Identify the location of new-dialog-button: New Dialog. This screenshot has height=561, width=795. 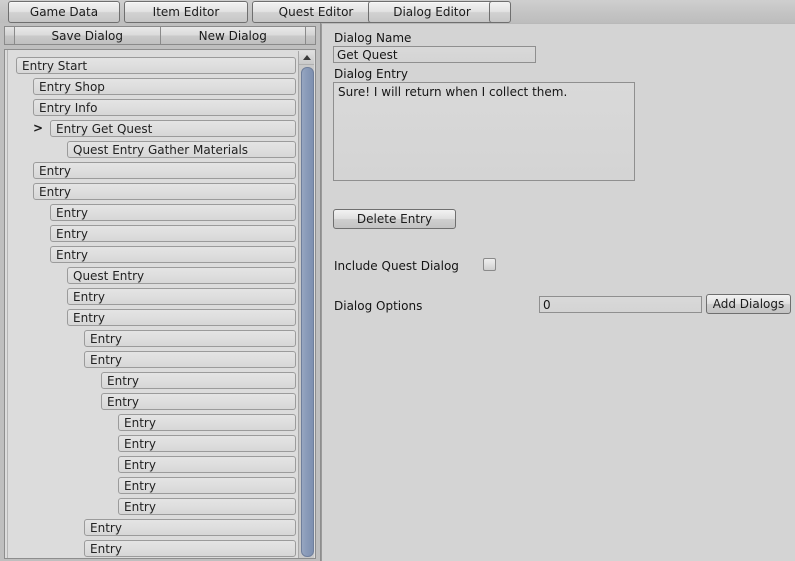
(233, 35).